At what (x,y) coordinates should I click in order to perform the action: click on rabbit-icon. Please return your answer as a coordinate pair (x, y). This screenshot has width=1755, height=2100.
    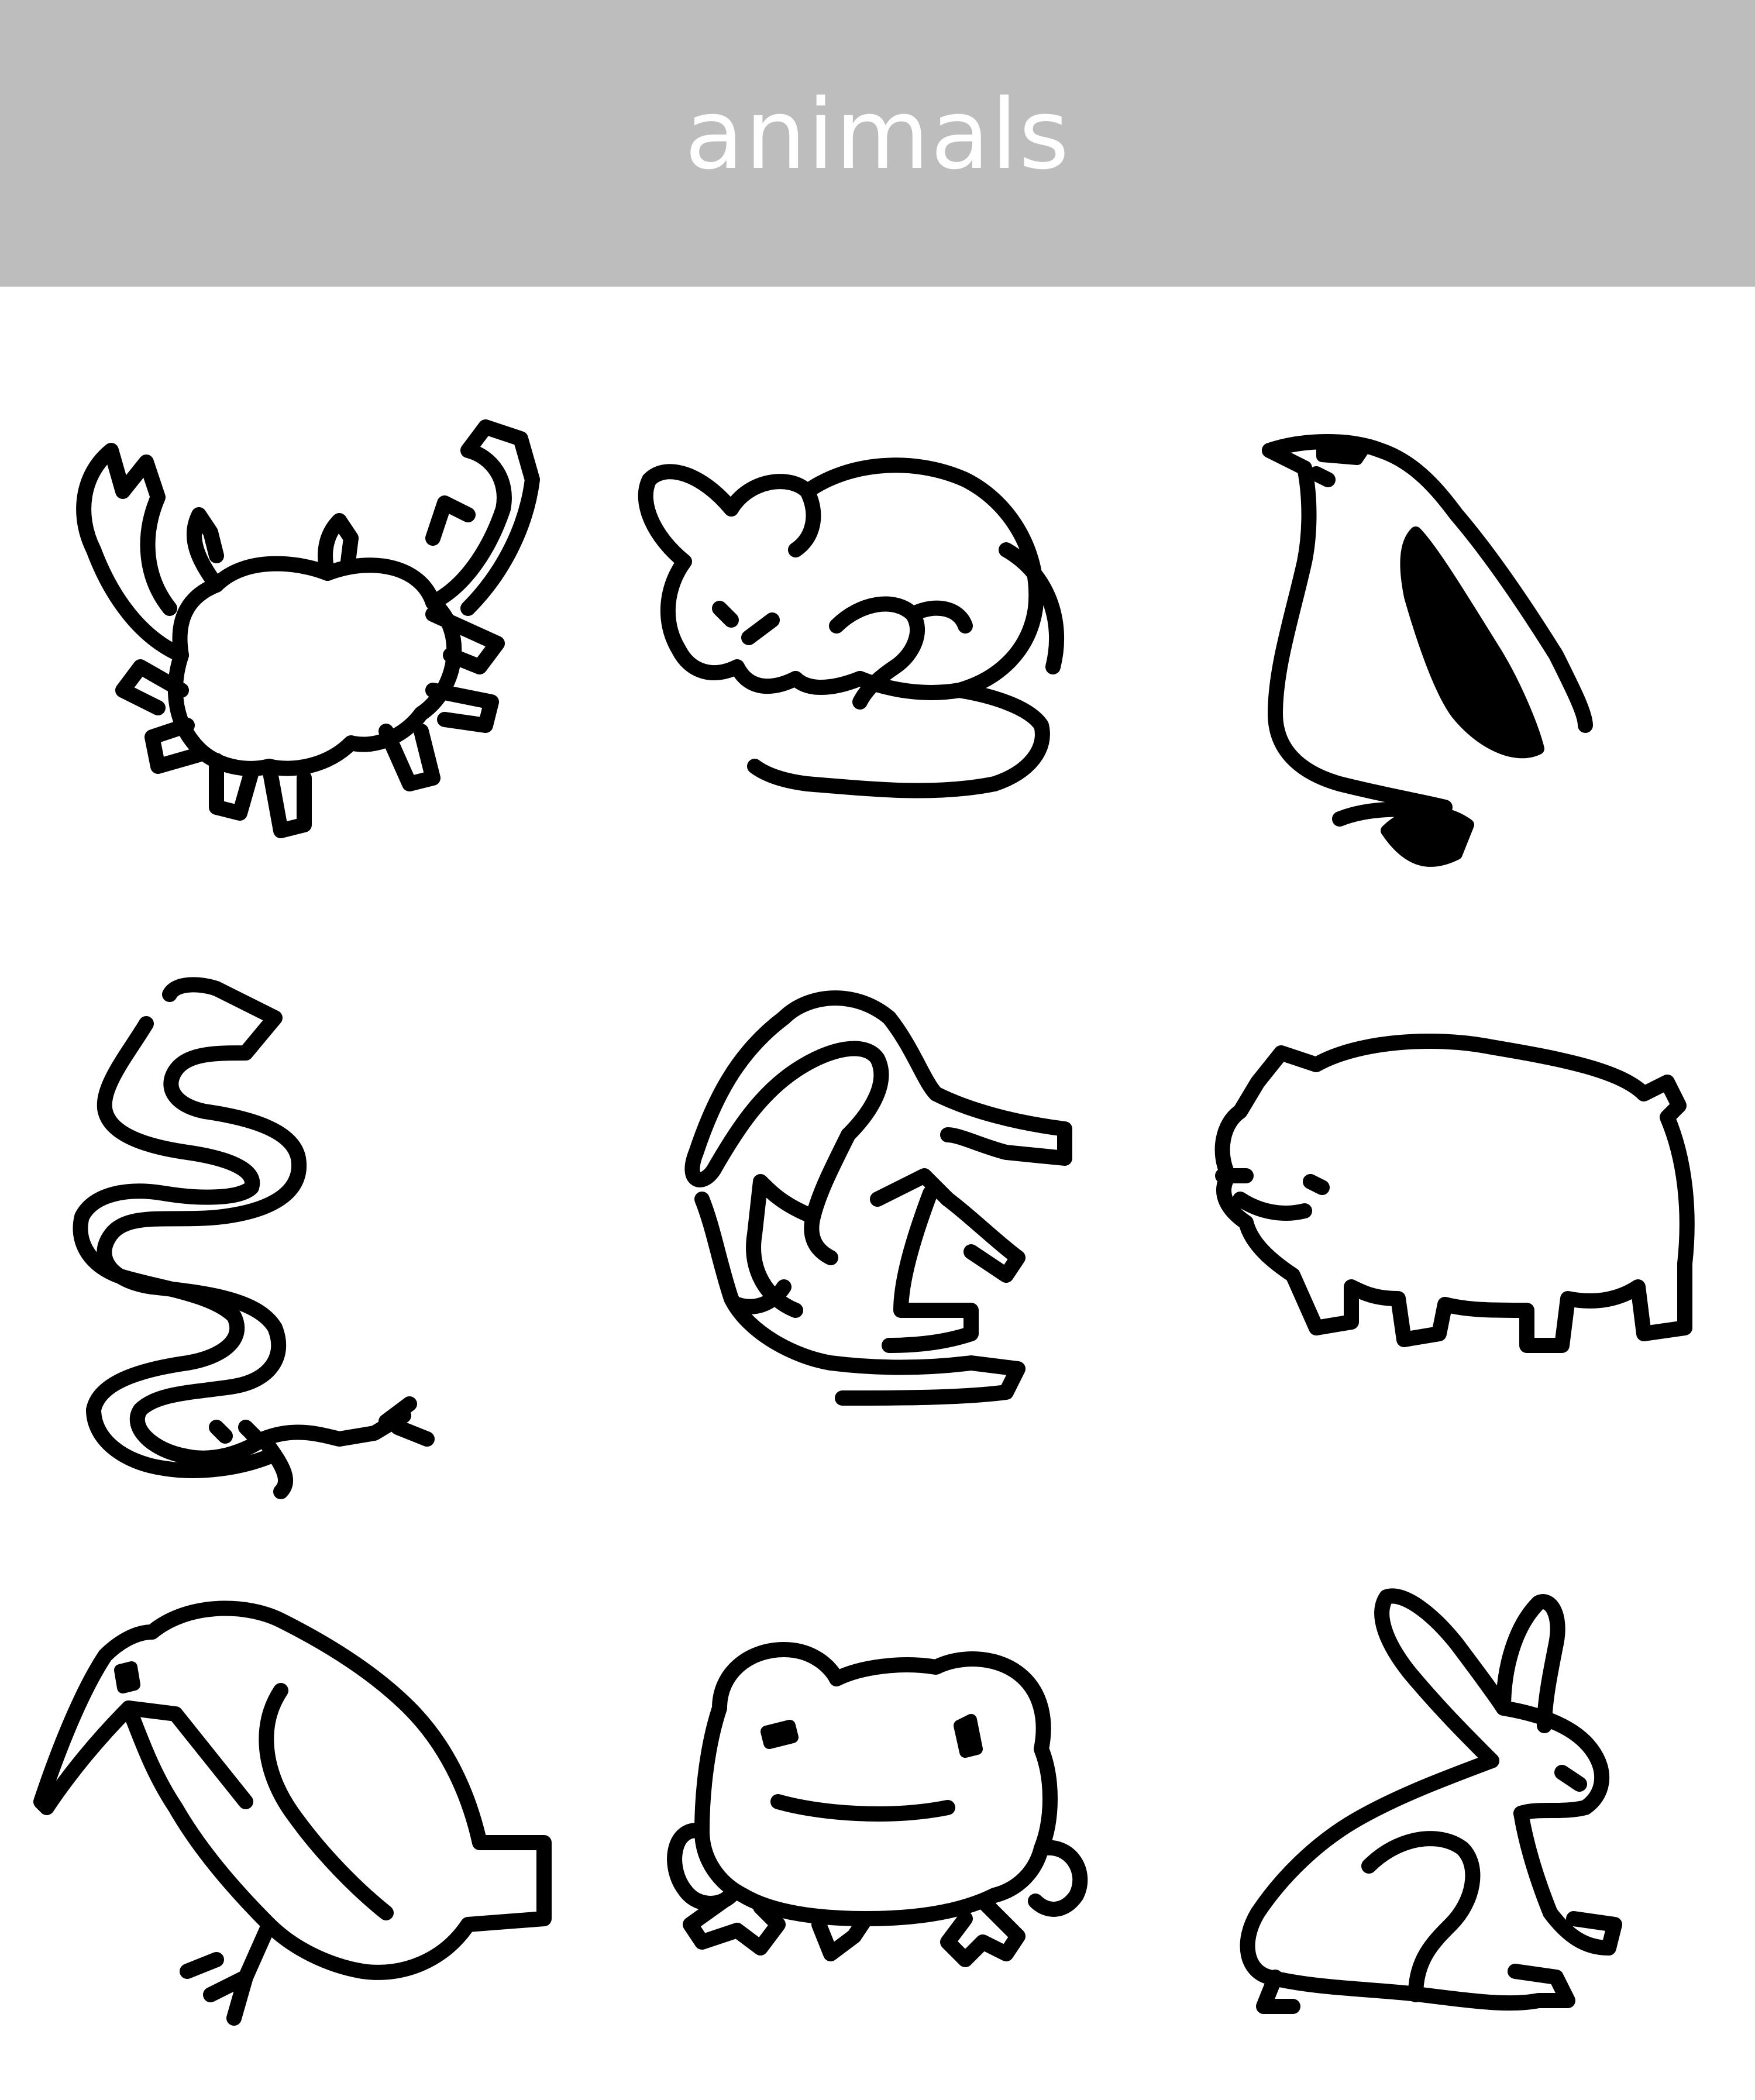
    Looking at the image, I should click on (1456, 1808).